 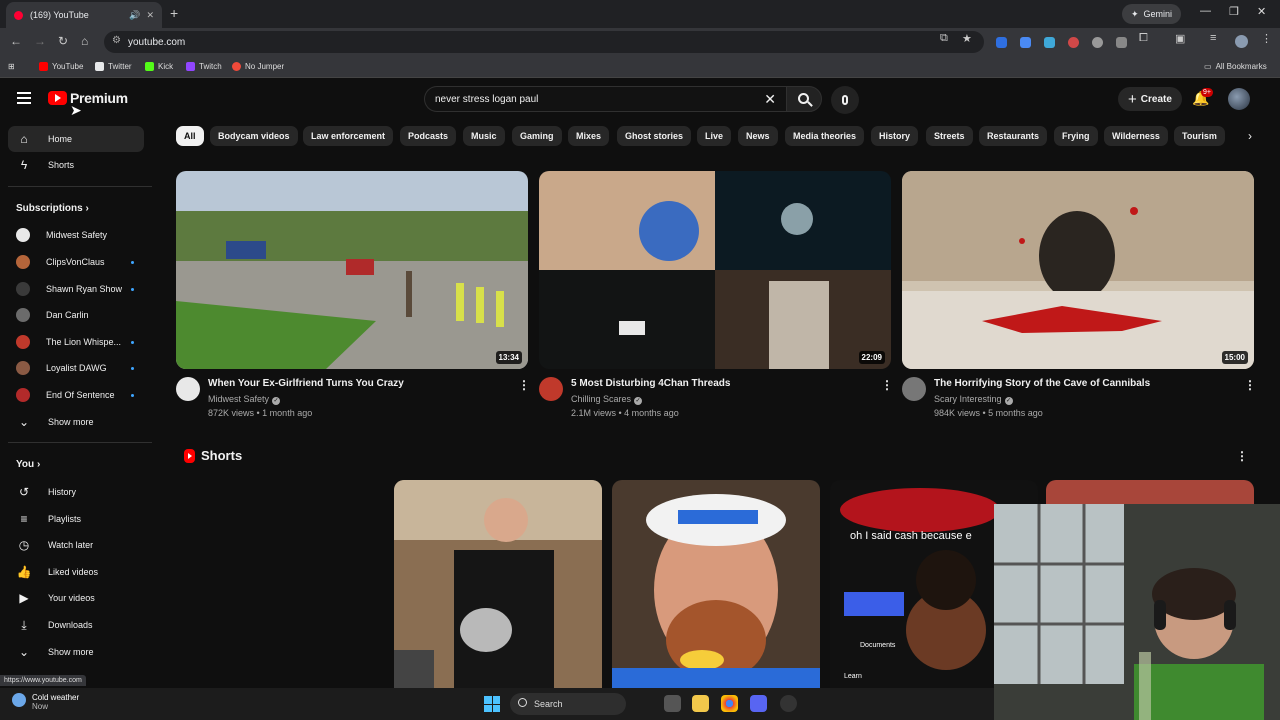 I want to click on address-bar: ⚙ youtube.com, so click(x=544, y=42).